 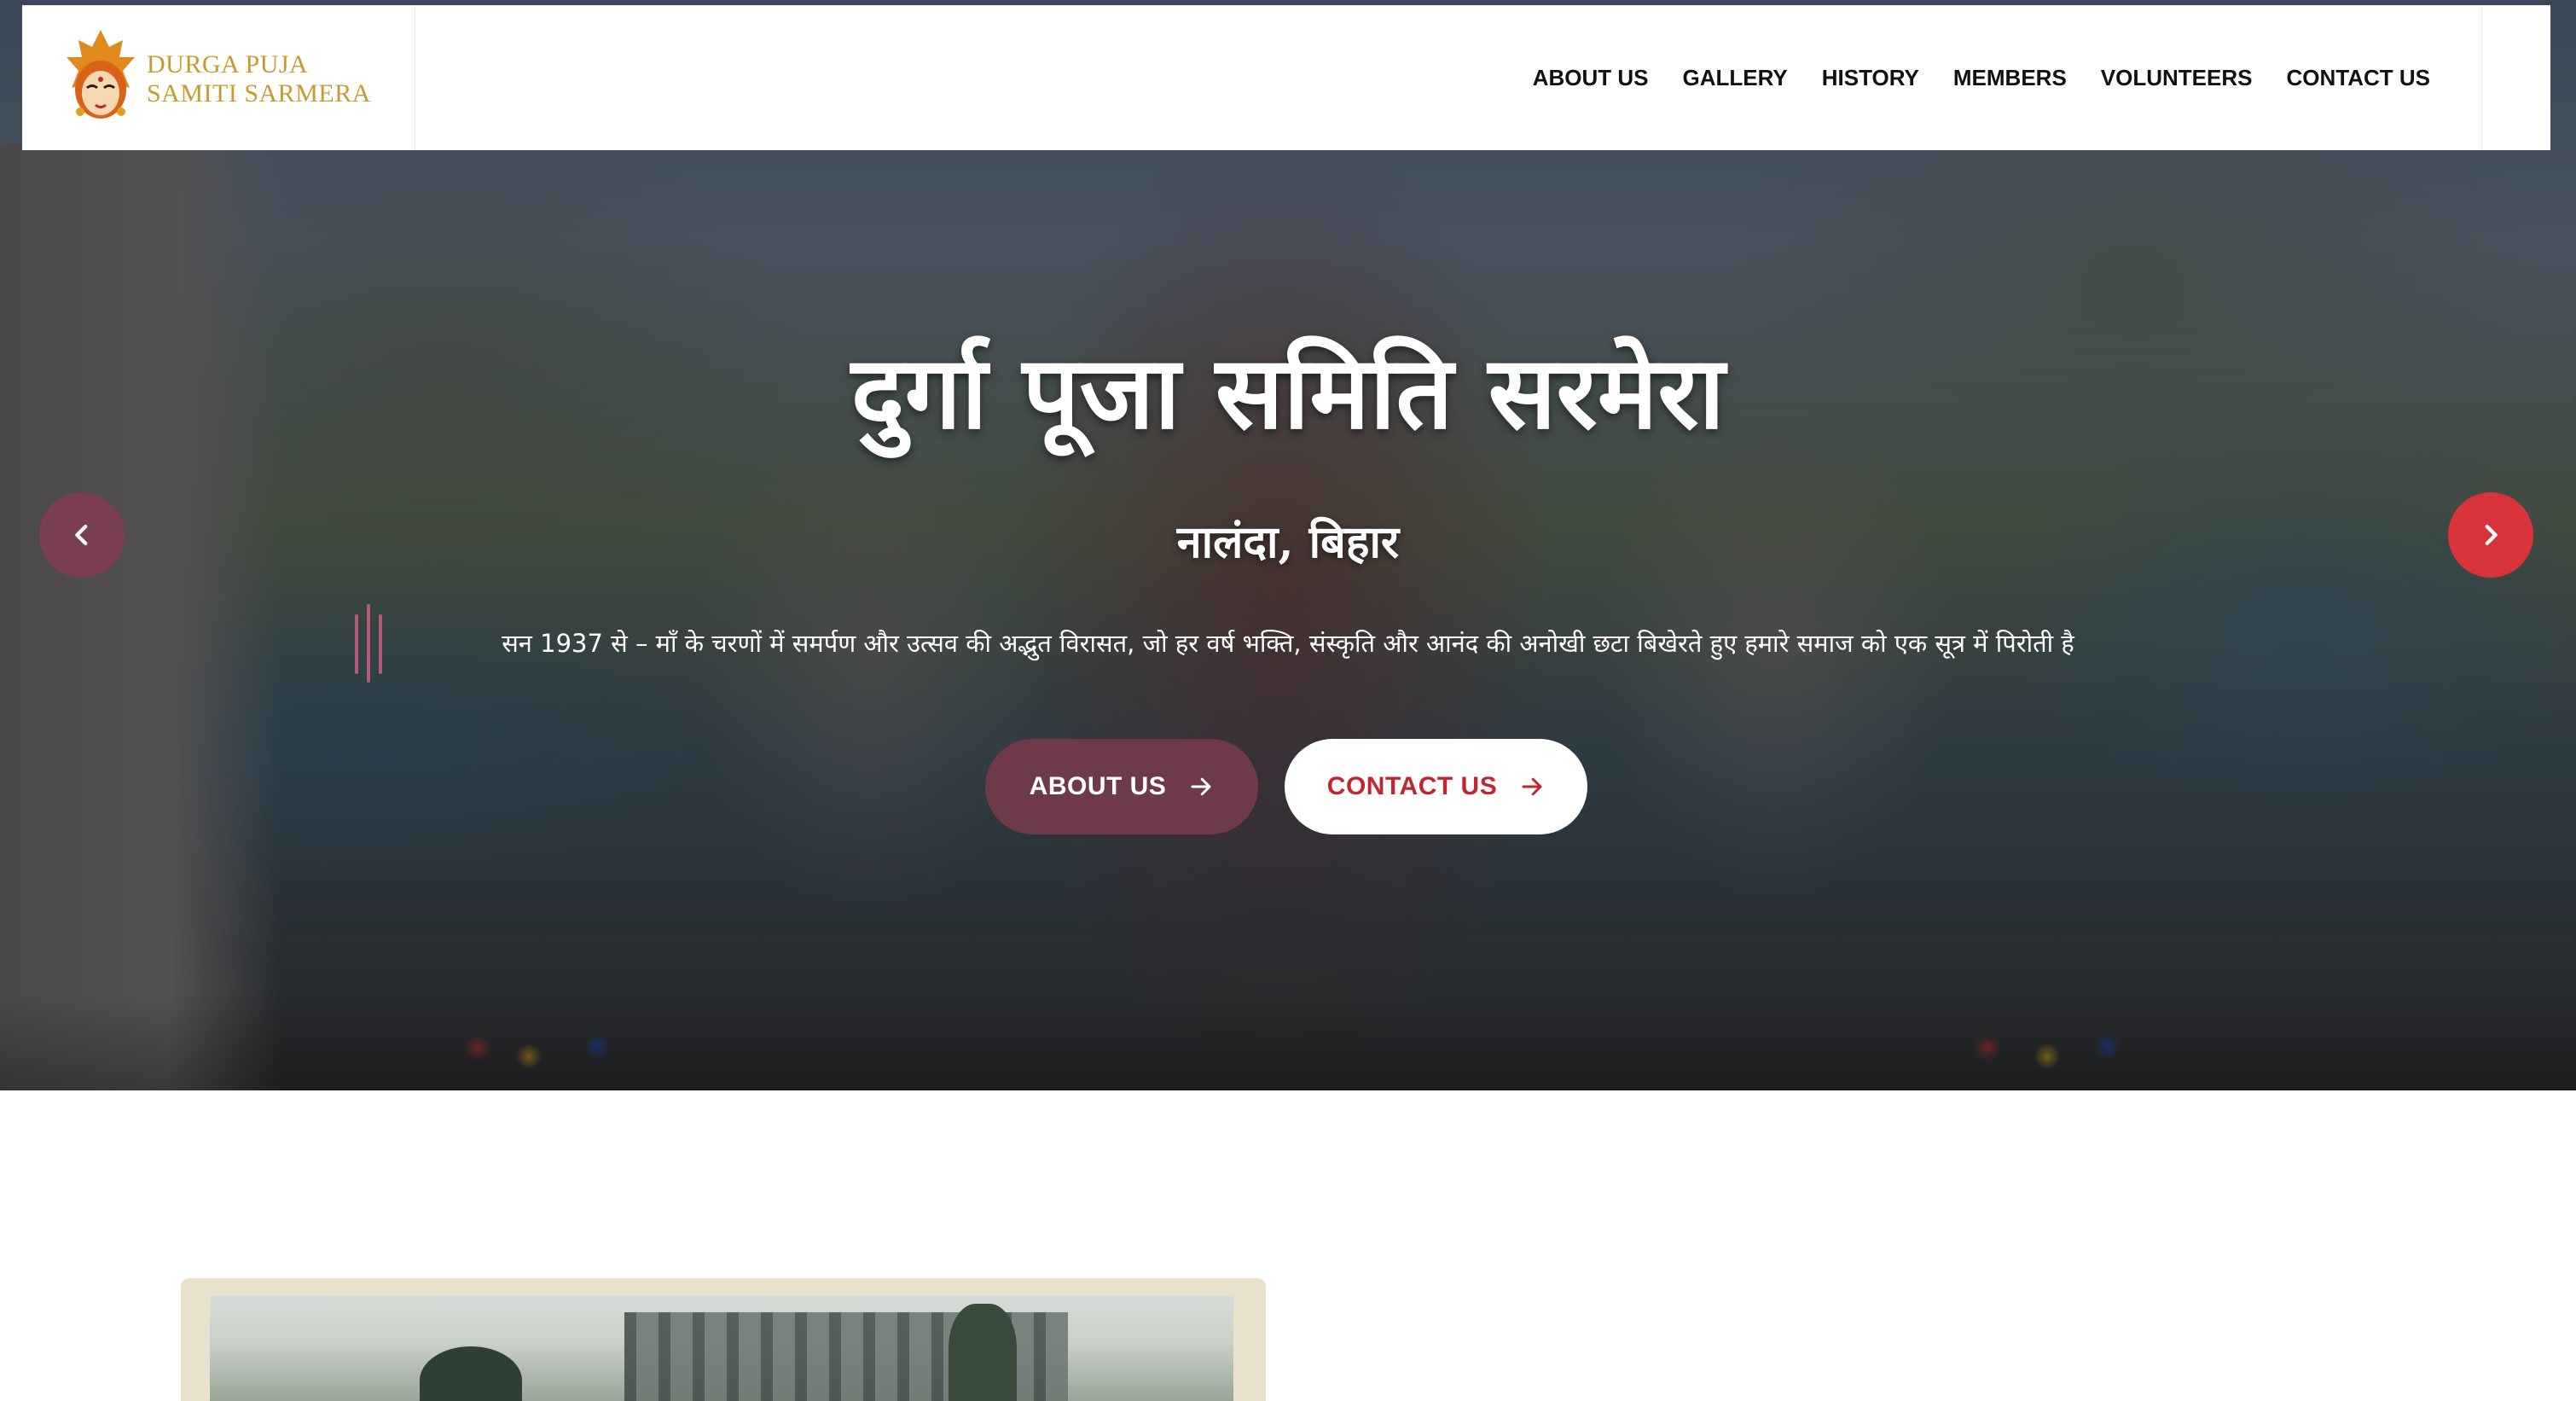 I want to click on hero-subtitle: नालंदा, बिहार, so click(x=1288, y=542).